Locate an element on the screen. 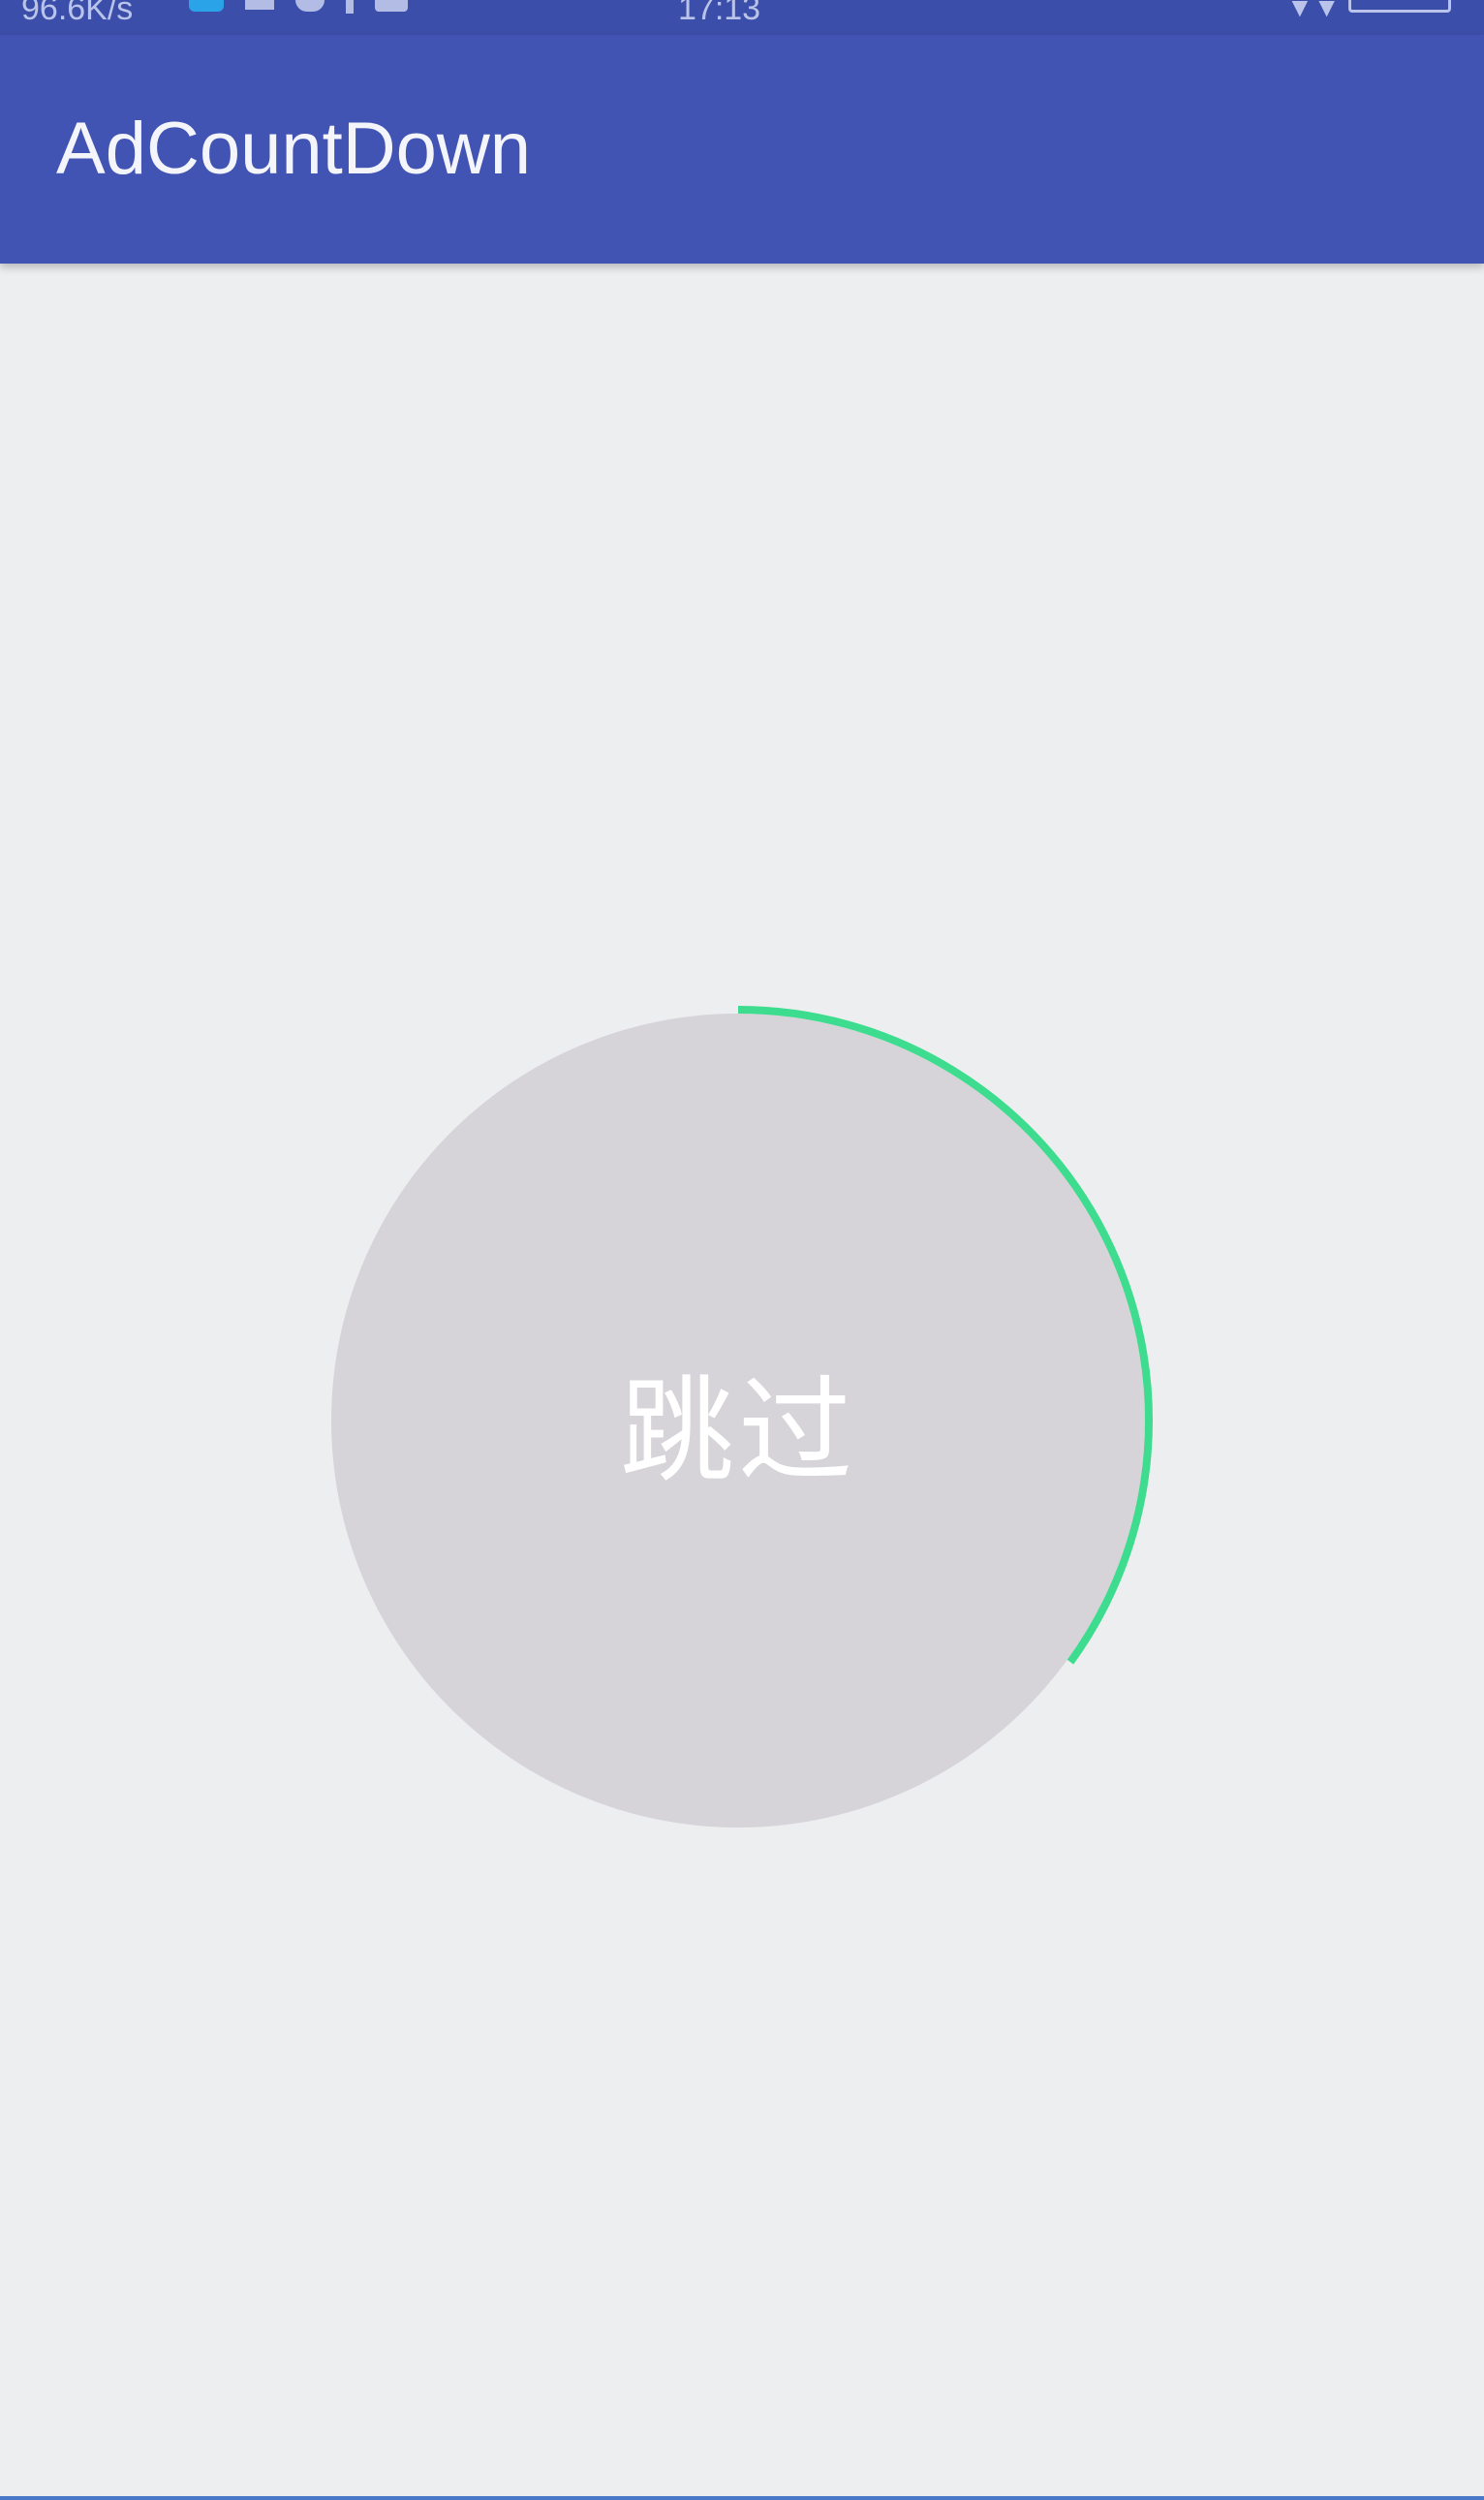 This screenshot has width=1484, height=2500. app-bar: AdCountDown is located at coordinates (742, 149).